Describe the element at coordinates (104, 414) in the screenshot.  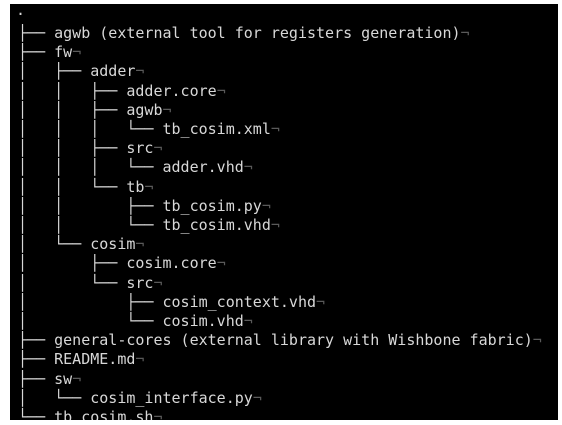
I see `file-name: tb_cosim.sh` at that location.